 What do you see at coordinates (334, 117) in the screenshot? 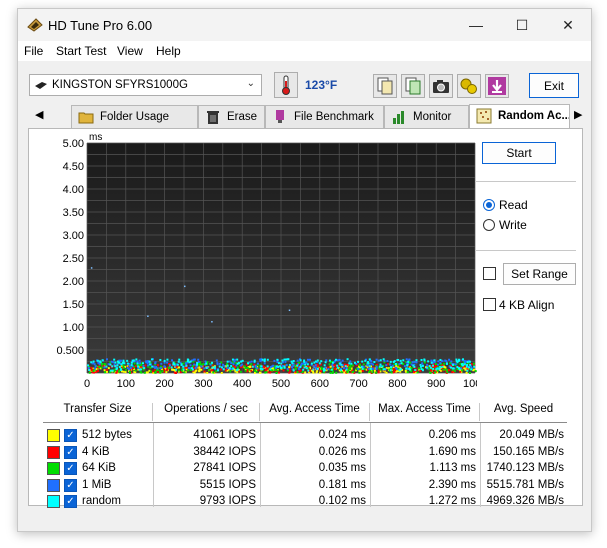
I see `tab-label: File Benchmark` at bounding box center [334, 117].